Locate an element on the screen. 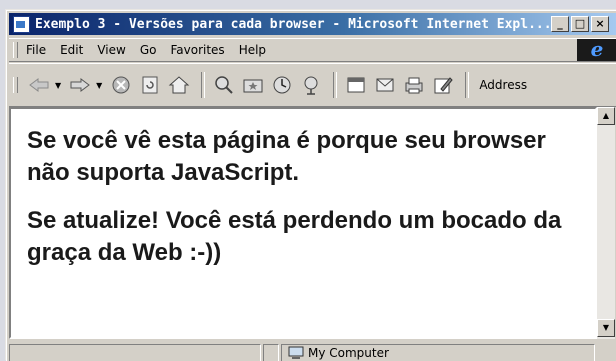 The height and width of the screenshot is (361, 616). back-icon is located at coordinates (39, 85).